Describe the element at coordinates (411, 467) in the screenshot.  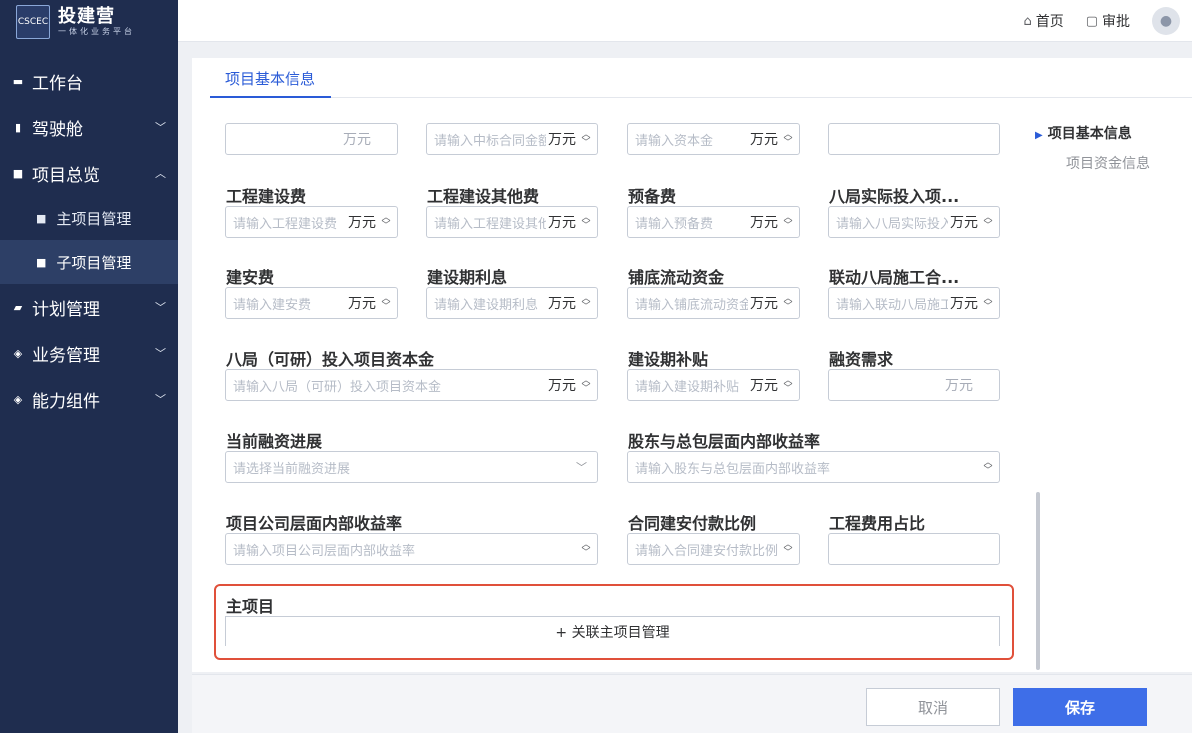
I see `financing-progress-select: 请选择当前融资进展 ﹀` at that location.